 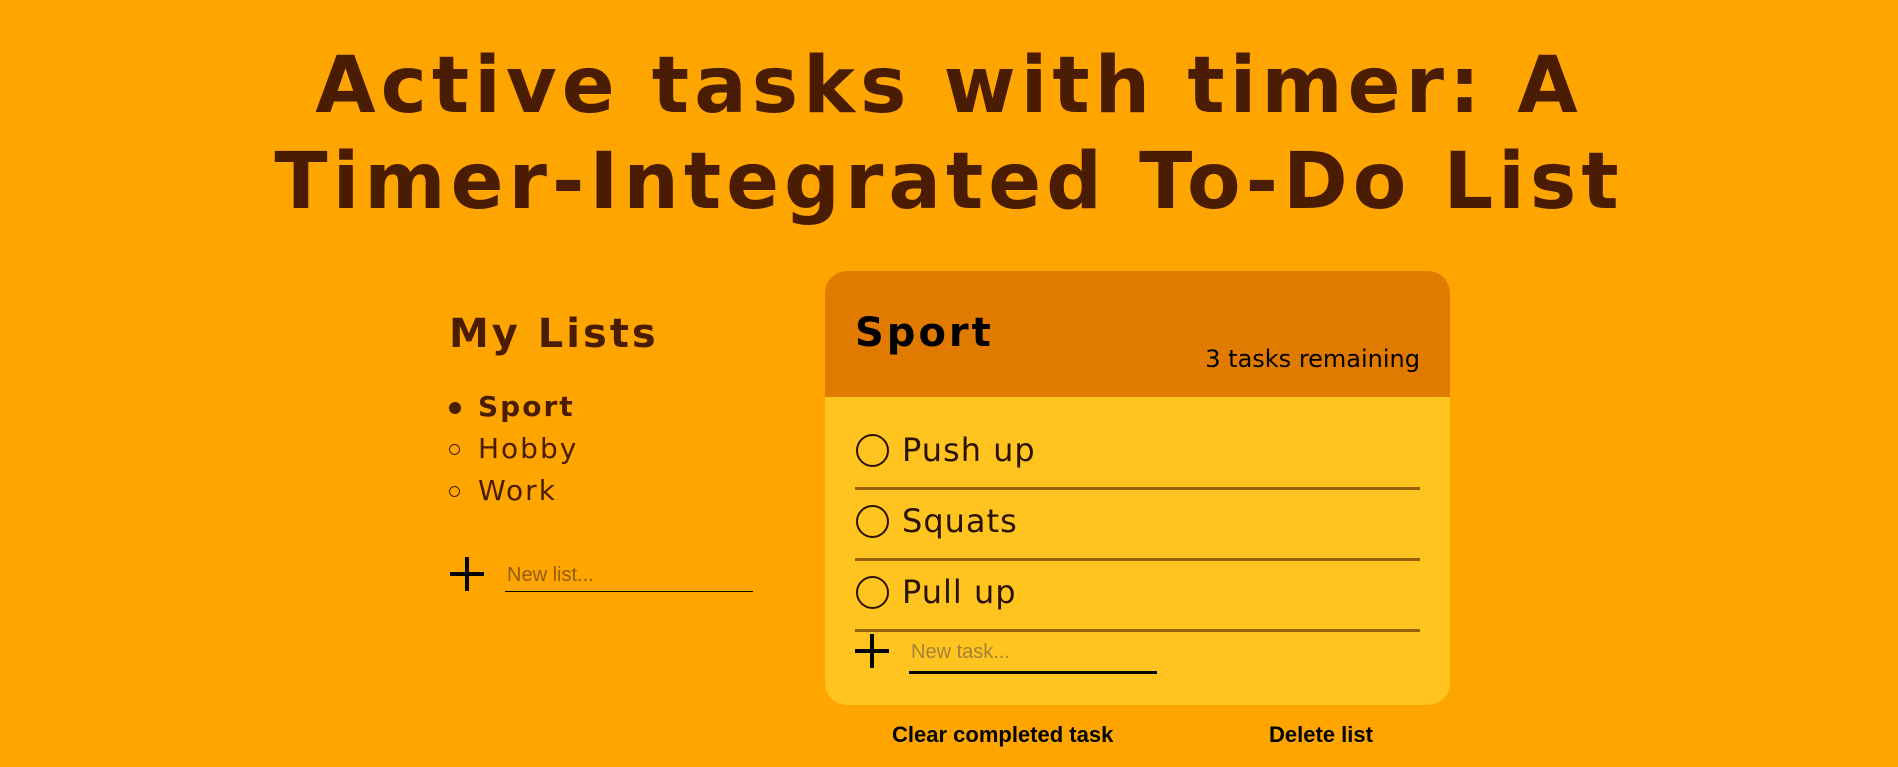 I want to click on lists-heading: My Lists, so click(x=554, y=334).